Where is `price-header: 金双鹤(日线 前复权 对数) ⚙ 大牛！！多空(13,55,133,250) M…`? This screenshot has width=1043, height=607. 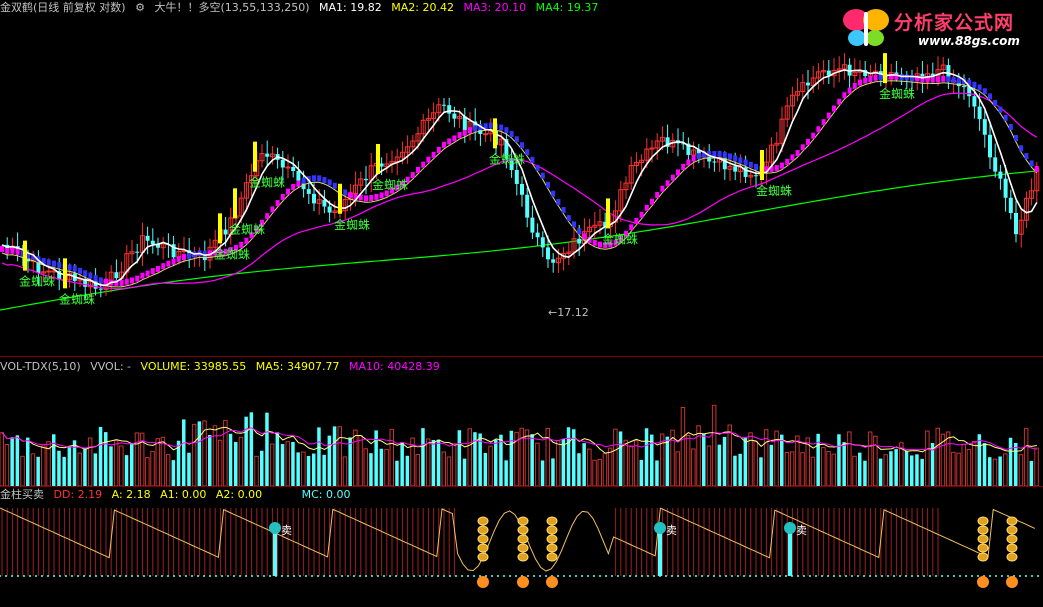
price-header: 金双鹤(日线 前复权 对数) ⚙ 大牛！！多空(13,55,133,250) M… is located at coordinates (302, 8).